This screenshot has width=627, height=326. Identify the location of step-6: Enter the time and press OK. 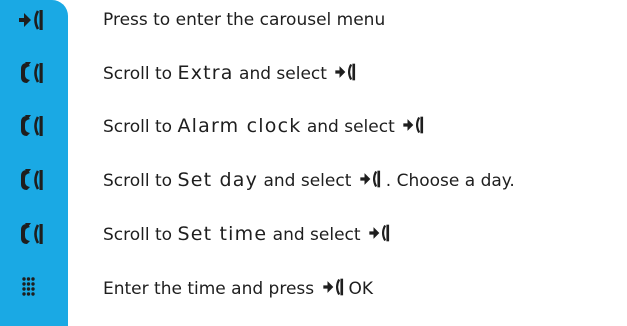
(313, 288).